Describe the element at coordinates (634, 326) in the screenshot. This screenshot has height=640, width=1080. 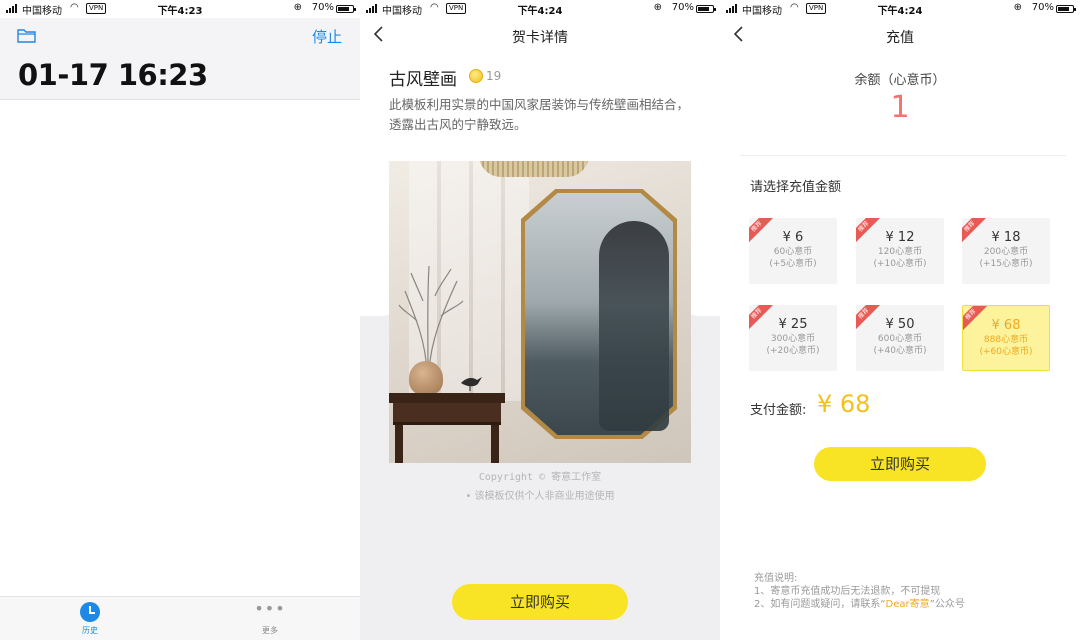
I see `portrait-figure` at that location.